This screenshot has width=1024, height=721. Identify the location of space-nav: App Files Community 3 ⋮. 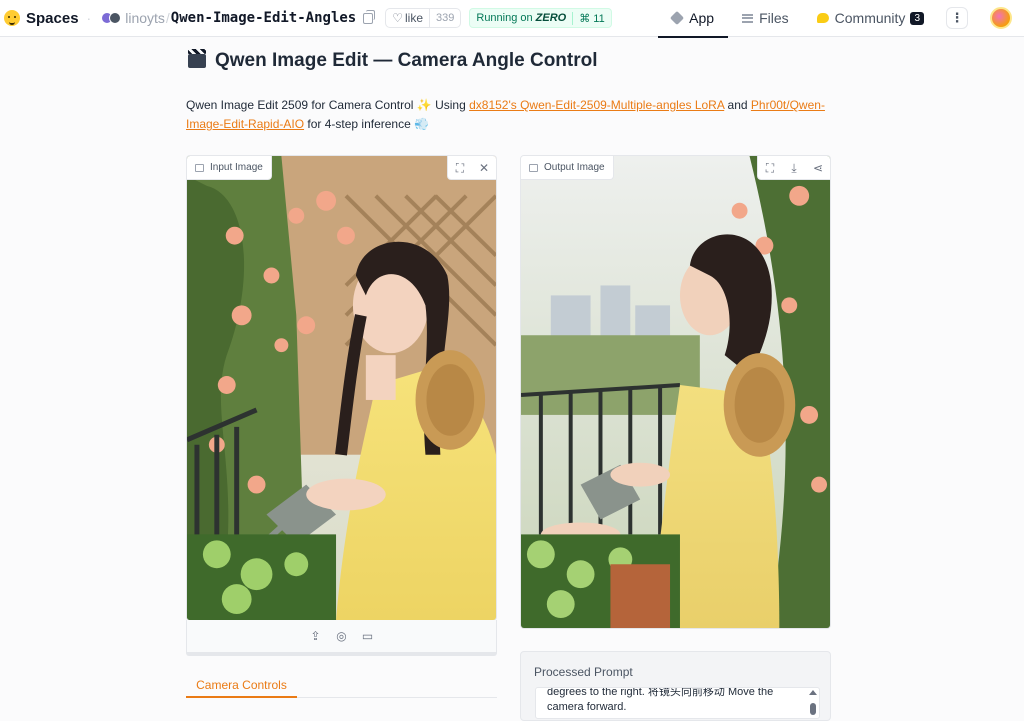
(841, 19).